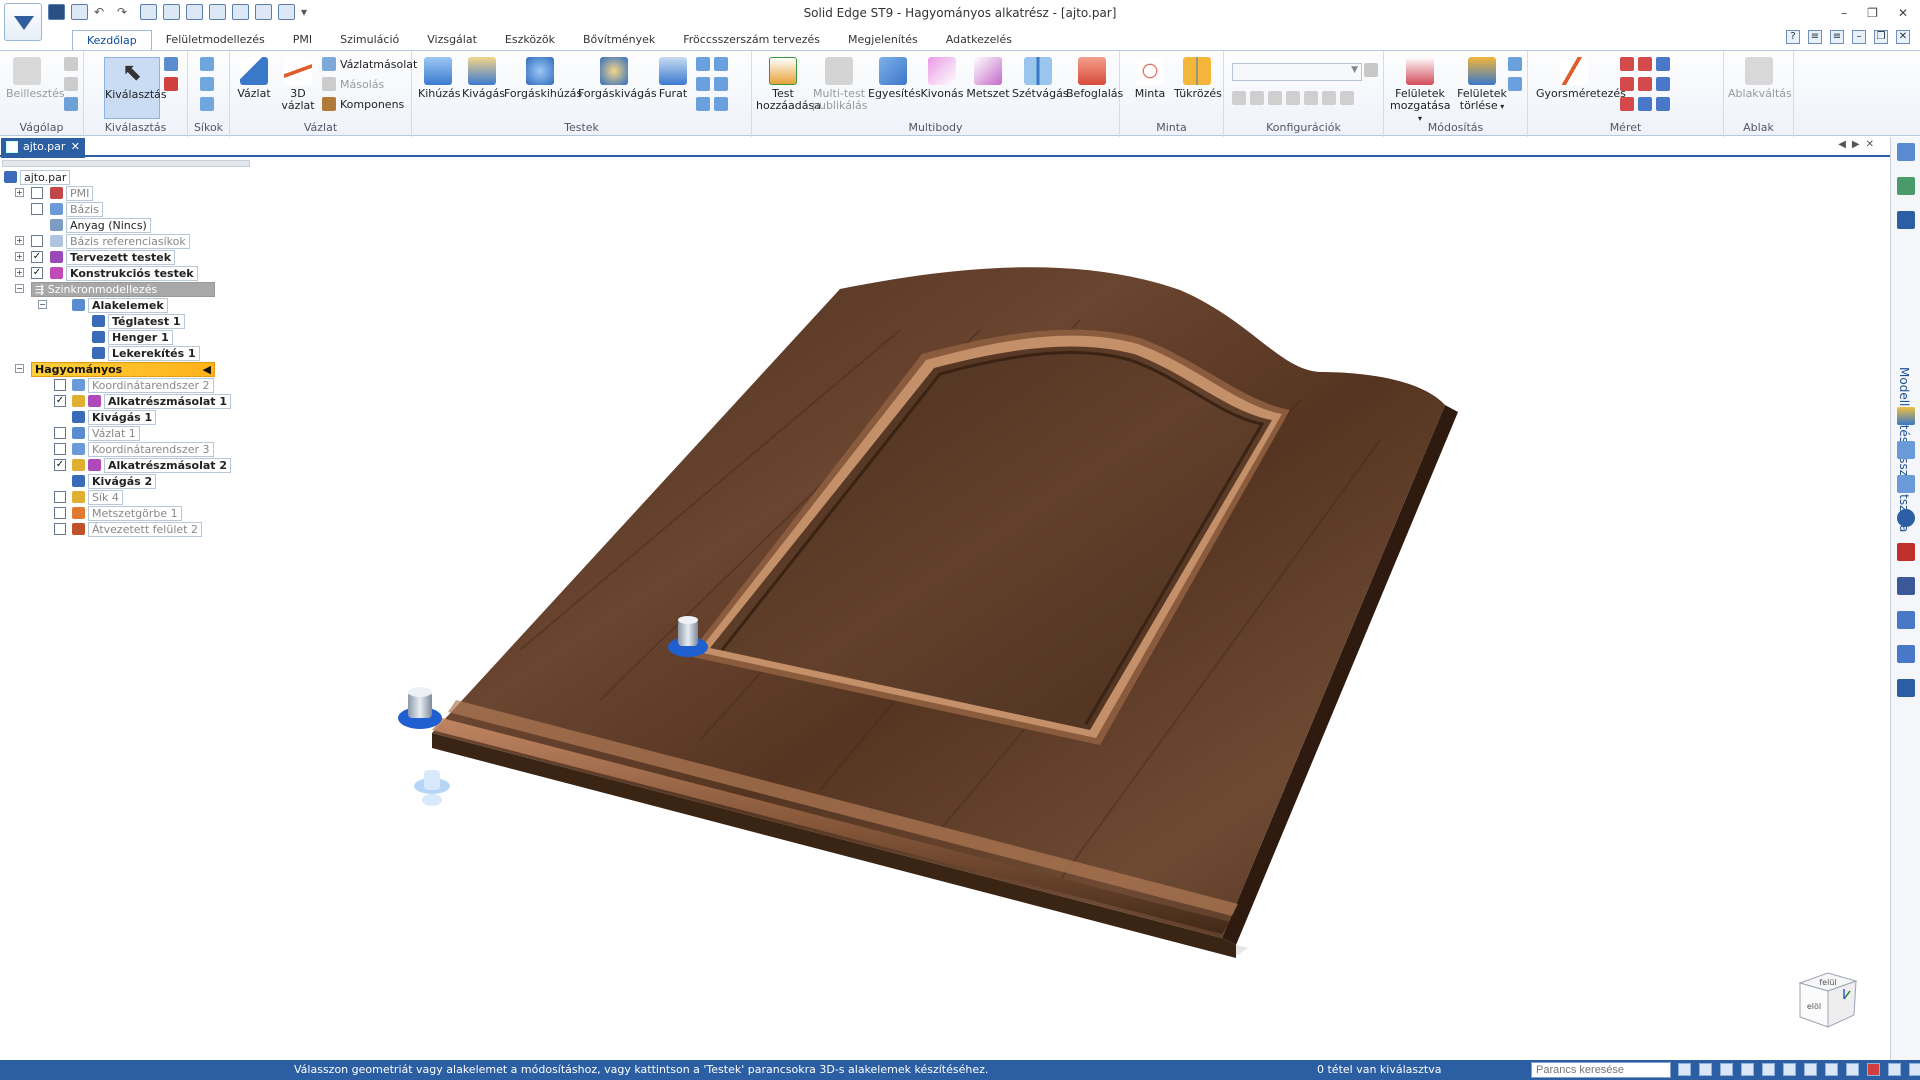  Describe the element at coordinates (71, 84) in the screenshot. I see `copy-small` at that location.